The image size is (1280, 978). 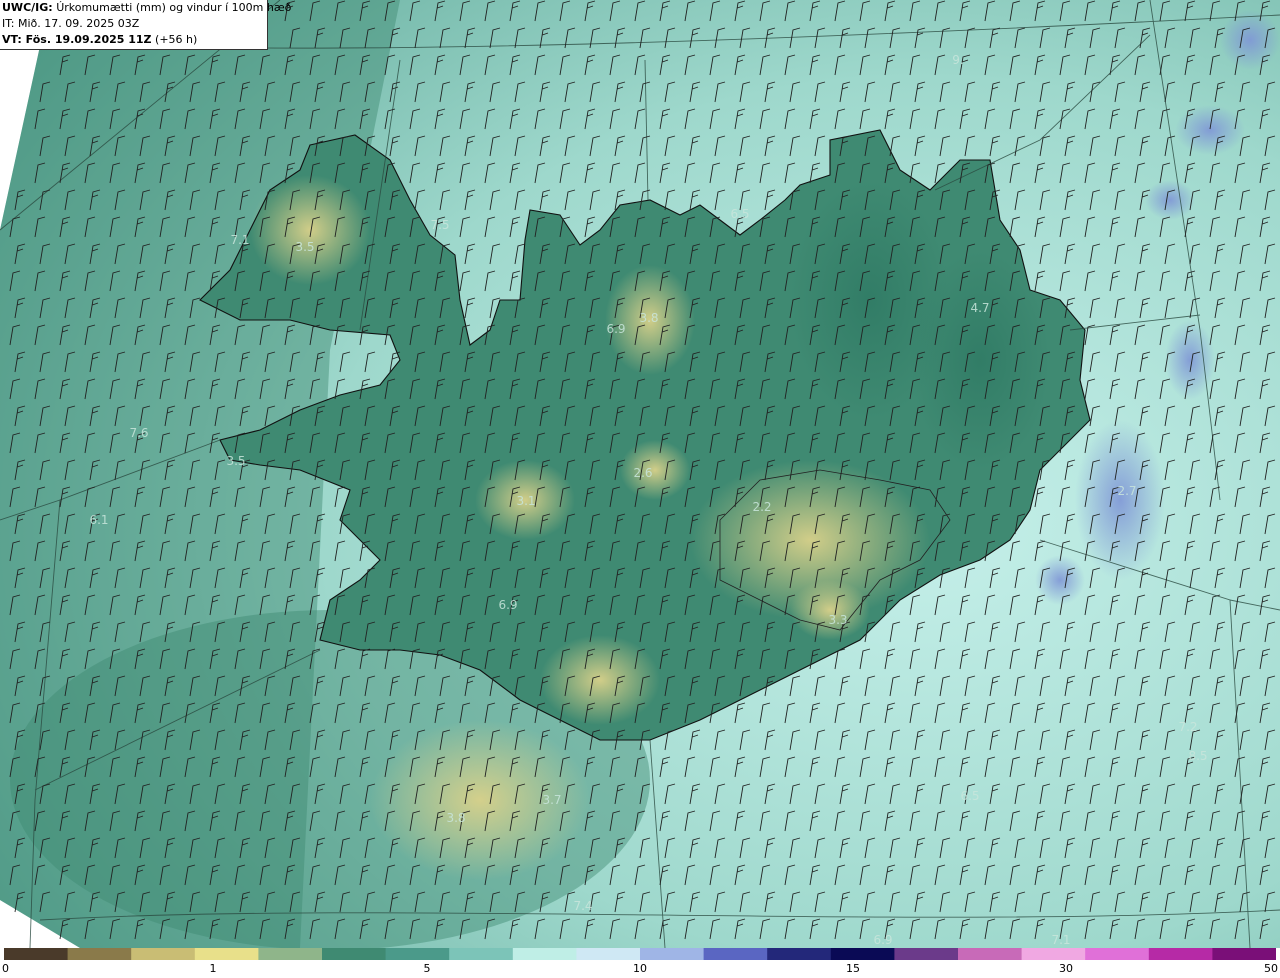 What do you see at coordinates (427, 968) in the screenshot?
I see `colorbar-tick-5: 5` at bounding box center [427, 968].